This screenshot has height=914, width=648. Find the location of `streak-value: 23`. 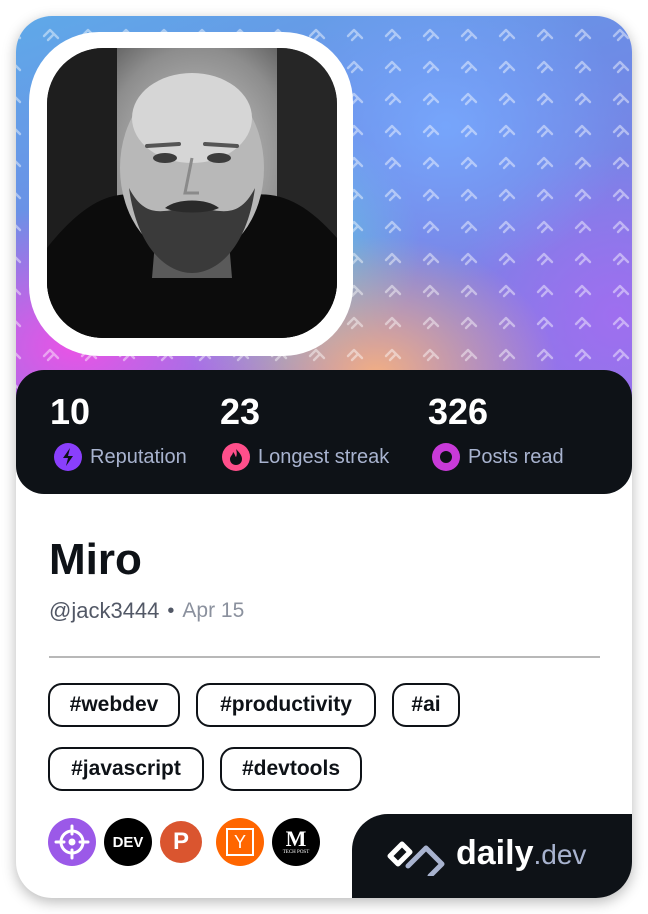

streak-value: 23 is located at coordinates (240, 411).